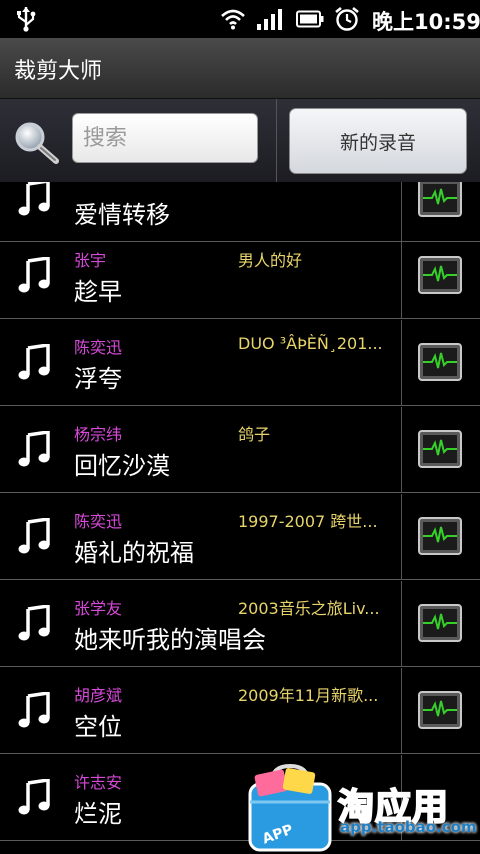 The height and width of the screenshot is (854, 480). I want to click on song-artist: 张学友, so click(98, 608).